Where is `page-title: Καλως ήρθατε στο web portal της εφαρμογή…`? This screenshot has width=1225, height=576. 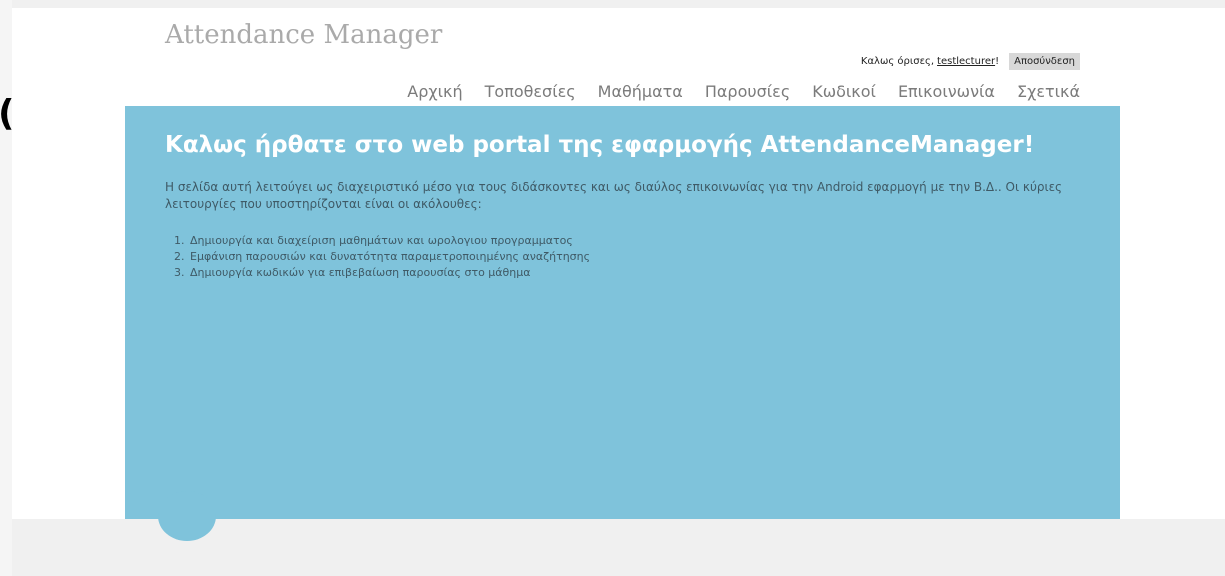 page-title: Καλως ήρθατε στο web portal της εφαρμογή… is located at coordinates (600, 145).